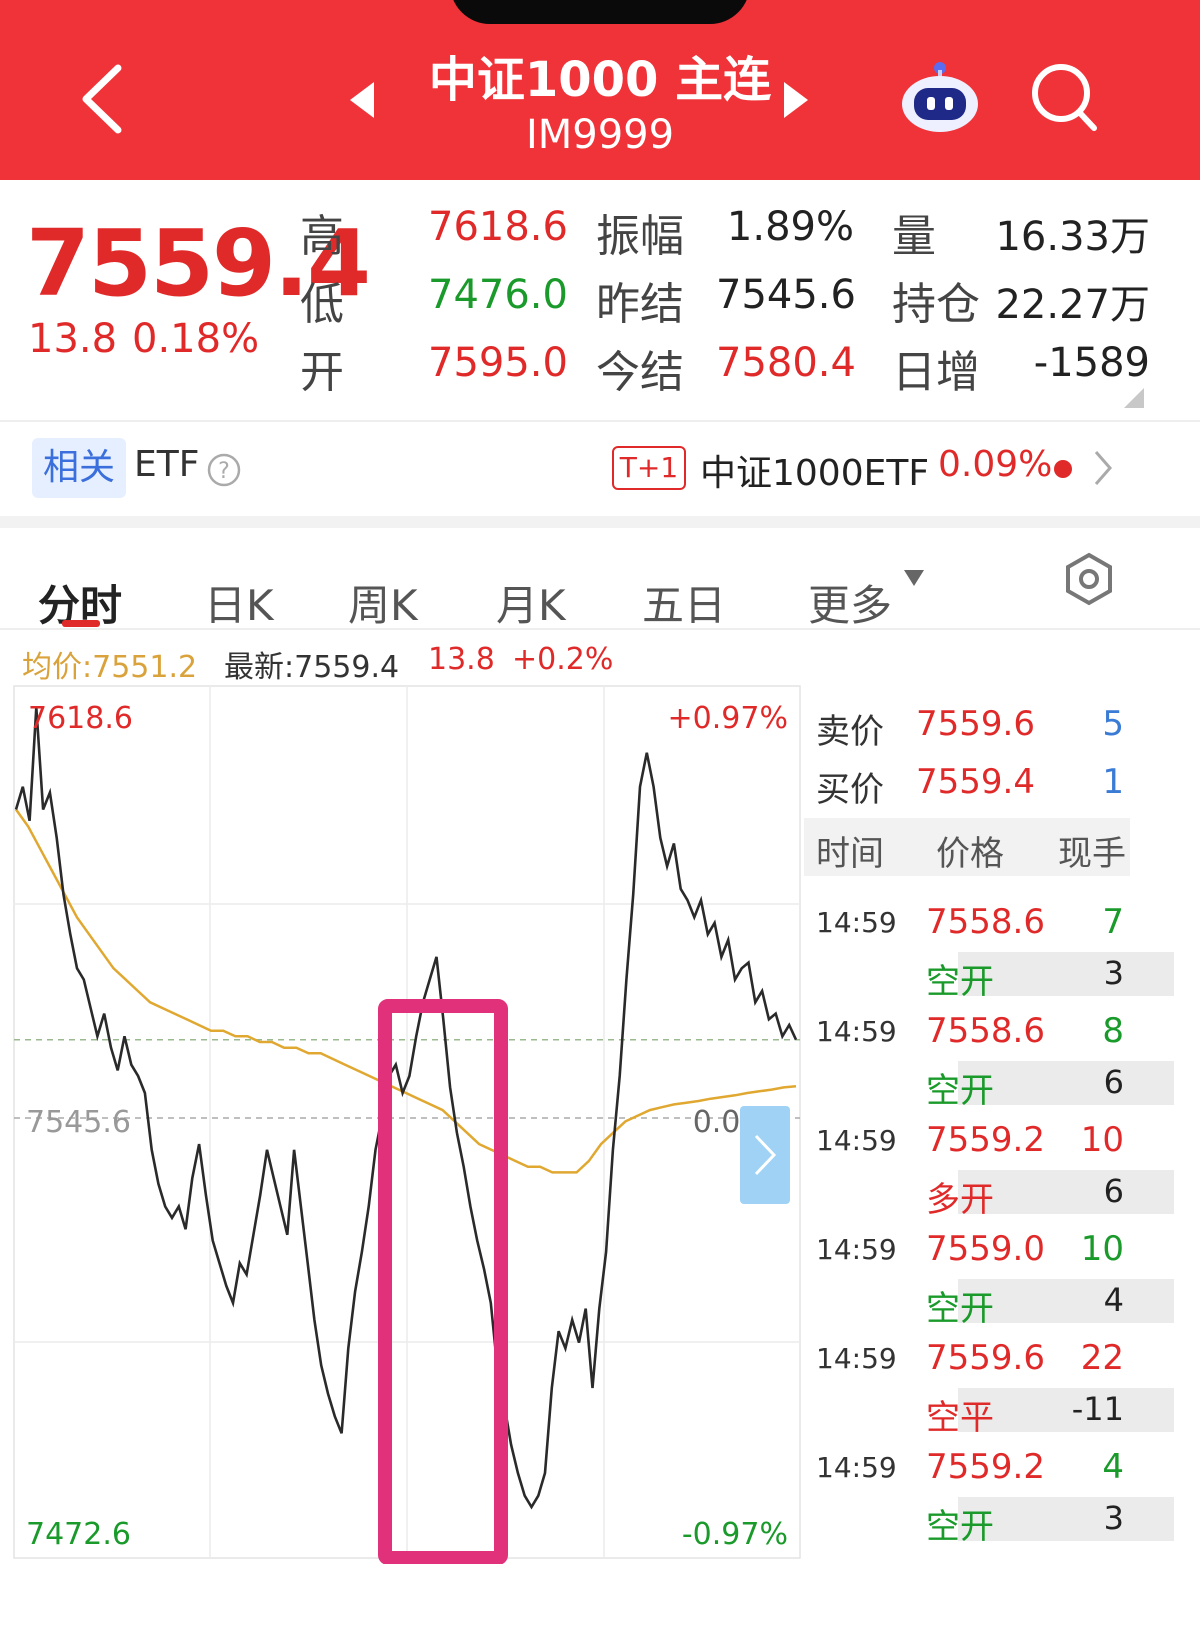  Describe the element at coordinates (640, 236) in the screenshot. I see `quote-label-1-l2: 振幅` at that location.